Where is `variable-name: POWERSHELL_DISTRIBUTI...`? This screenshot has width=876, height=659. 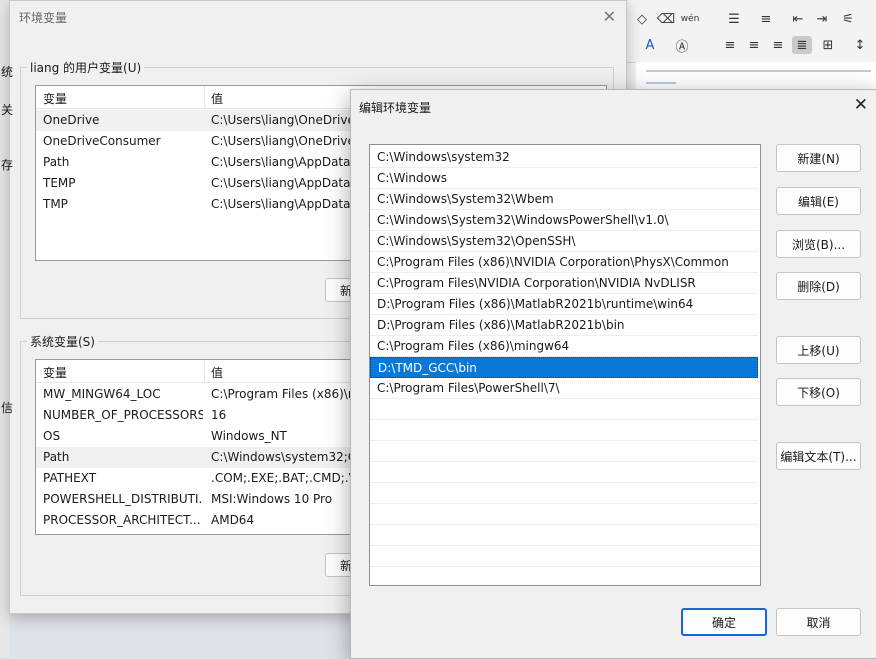
variable-name: POWERSHELL_DISTRIBUTI... is located at coordinates (123, 499).